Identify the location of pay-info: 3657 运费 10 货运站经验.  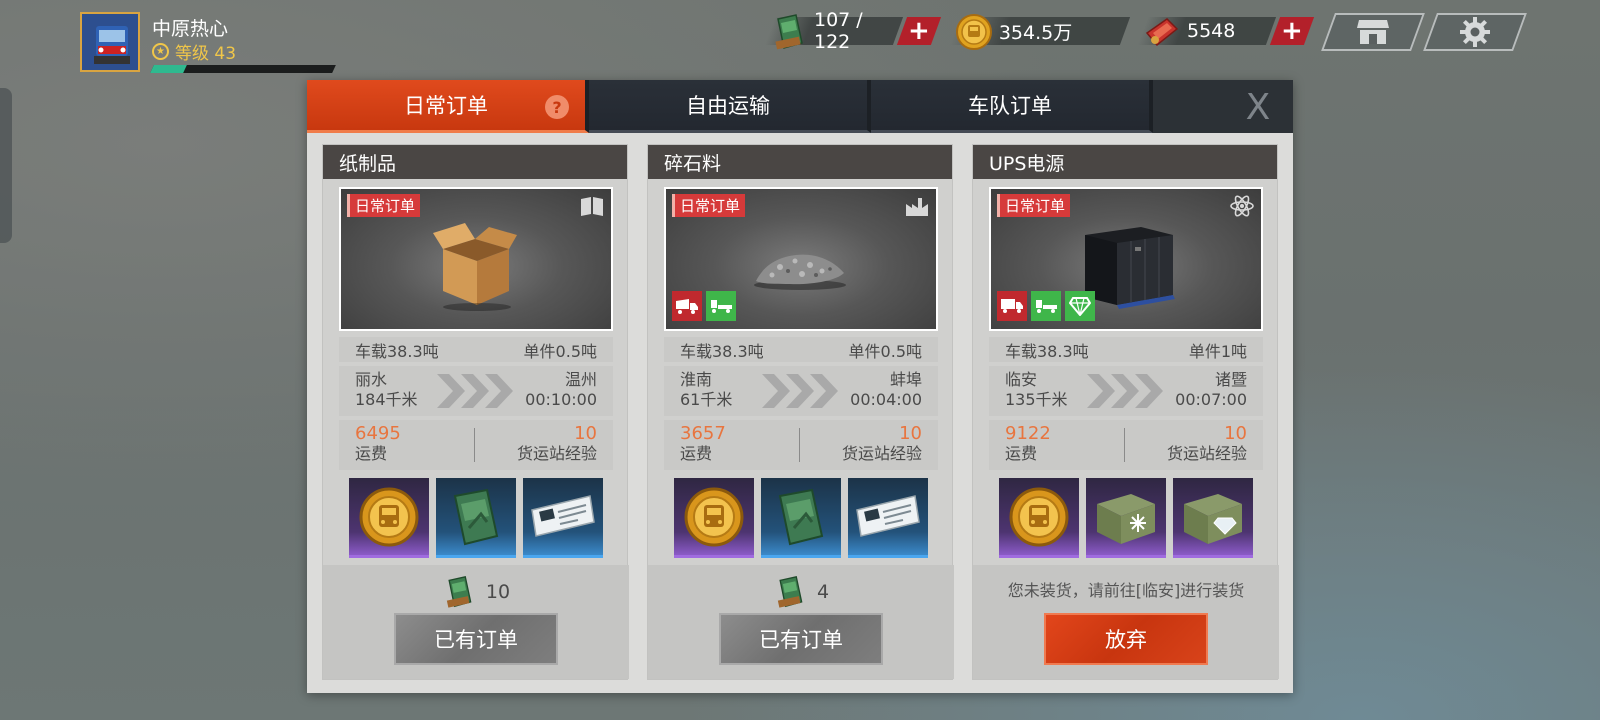
(801, 445).